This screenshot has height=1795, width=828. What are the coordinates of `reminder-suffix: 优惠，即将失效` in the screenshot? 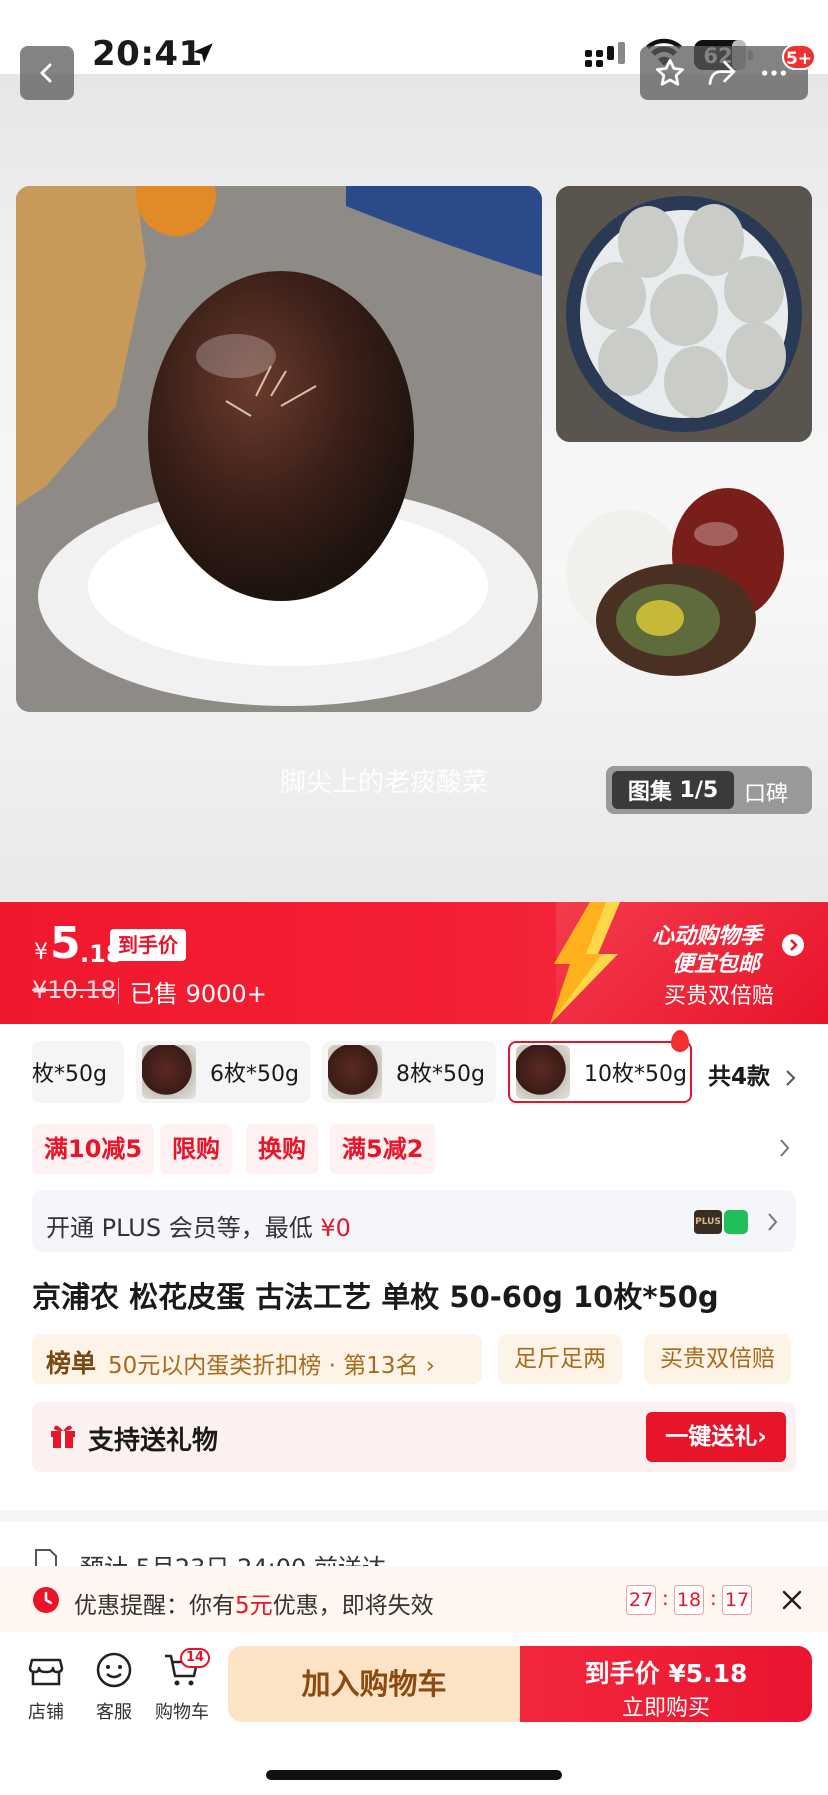 It's located at (353, 1606).